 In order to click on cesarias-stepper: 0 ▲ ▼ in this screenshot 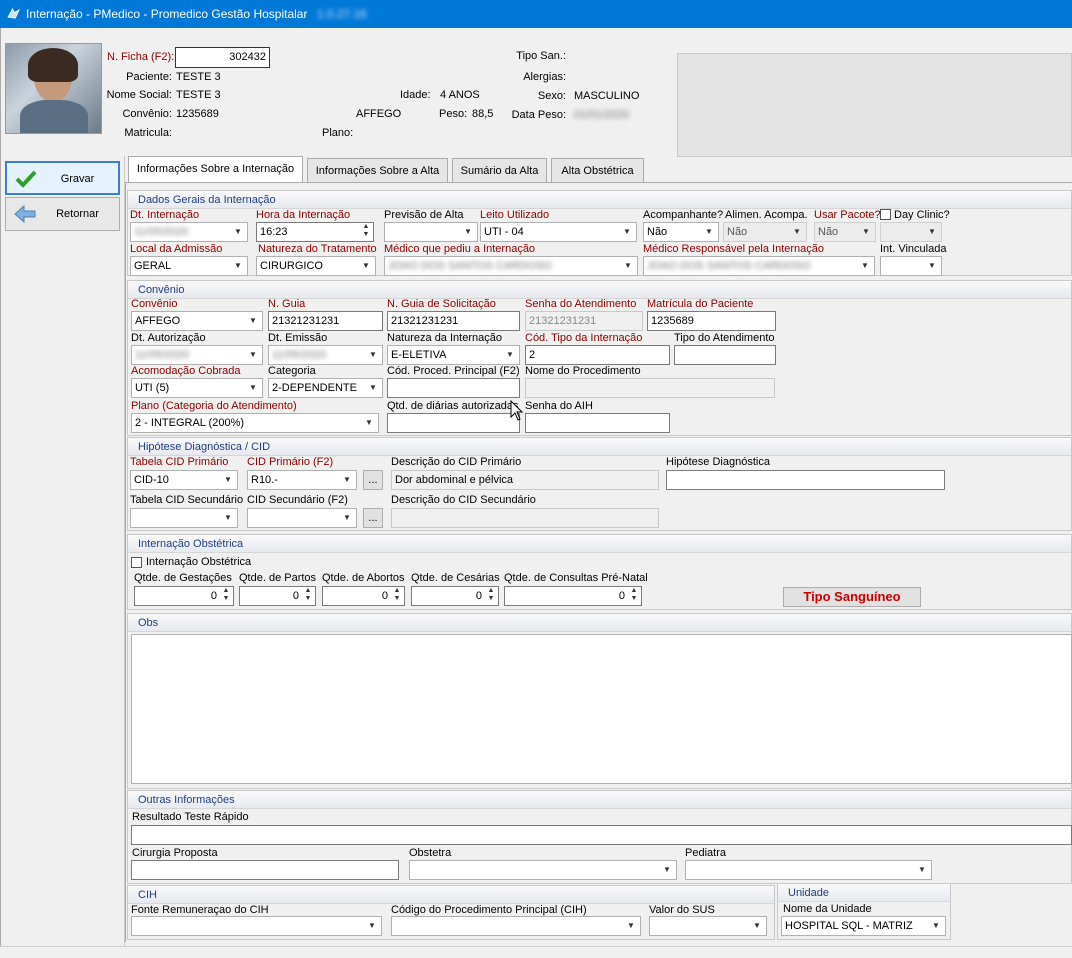, I will do `click(455, 596)`.